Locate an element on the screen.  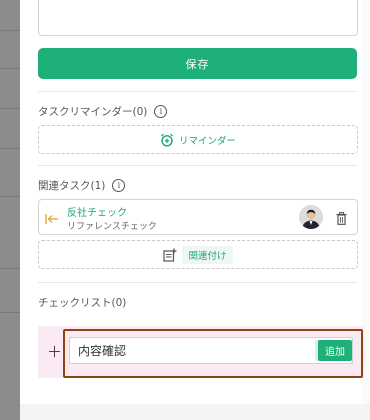
avatar is located at coordinates (311, 217).